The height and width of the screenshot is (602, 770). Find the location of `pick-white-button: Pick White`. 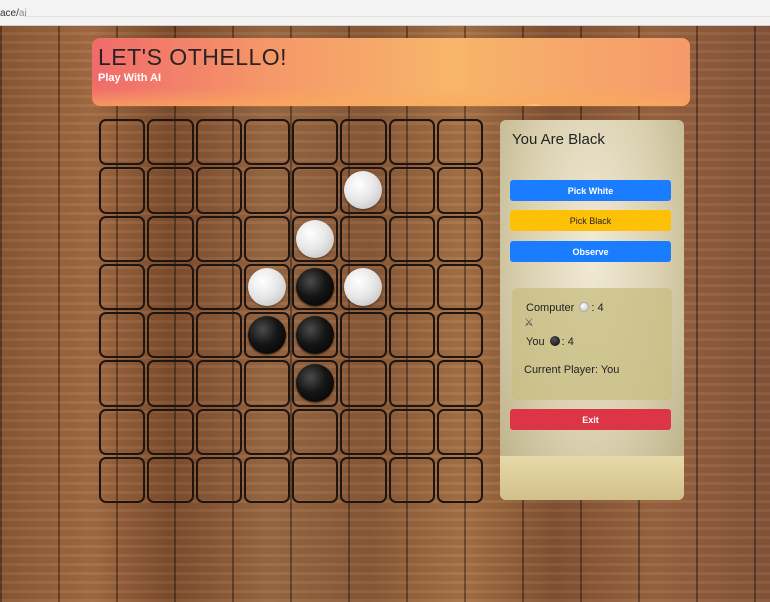

pick-white-button: Pick White is located at coordinates (590, 190).